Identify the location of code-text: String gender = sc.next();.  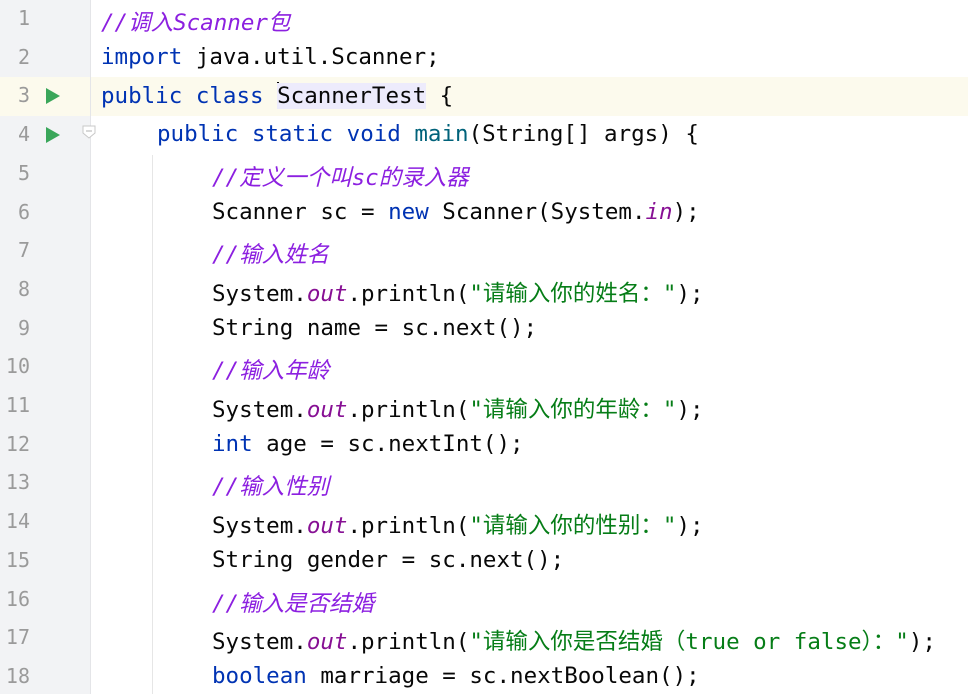
(388, 560).